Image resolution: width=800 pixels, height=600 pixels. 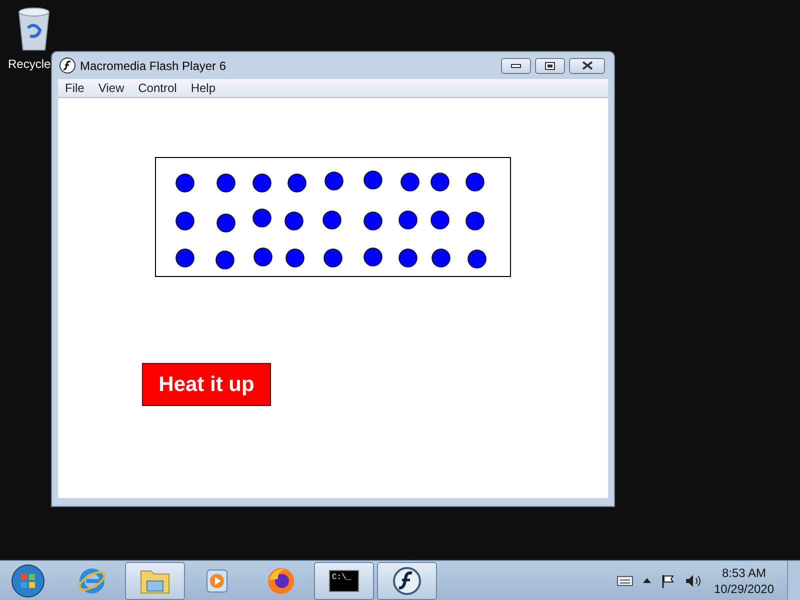 I want to click on window-title: Macromedia Flash Player 6, so click(x=153, y=66).